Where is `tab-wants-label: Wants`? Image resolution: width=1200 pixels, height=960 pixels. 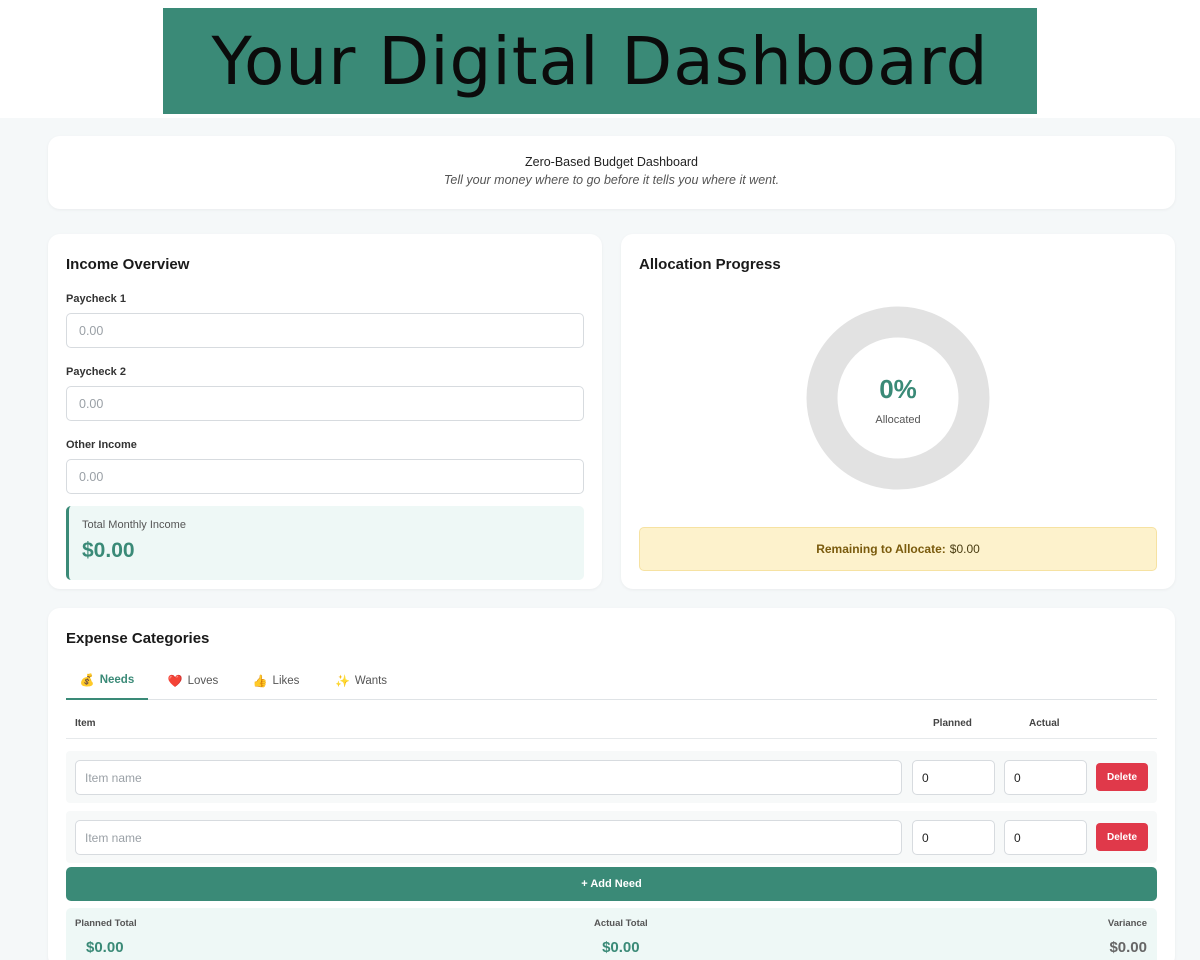 tab-wants-label: Wants is located at coordinates (371, 681).